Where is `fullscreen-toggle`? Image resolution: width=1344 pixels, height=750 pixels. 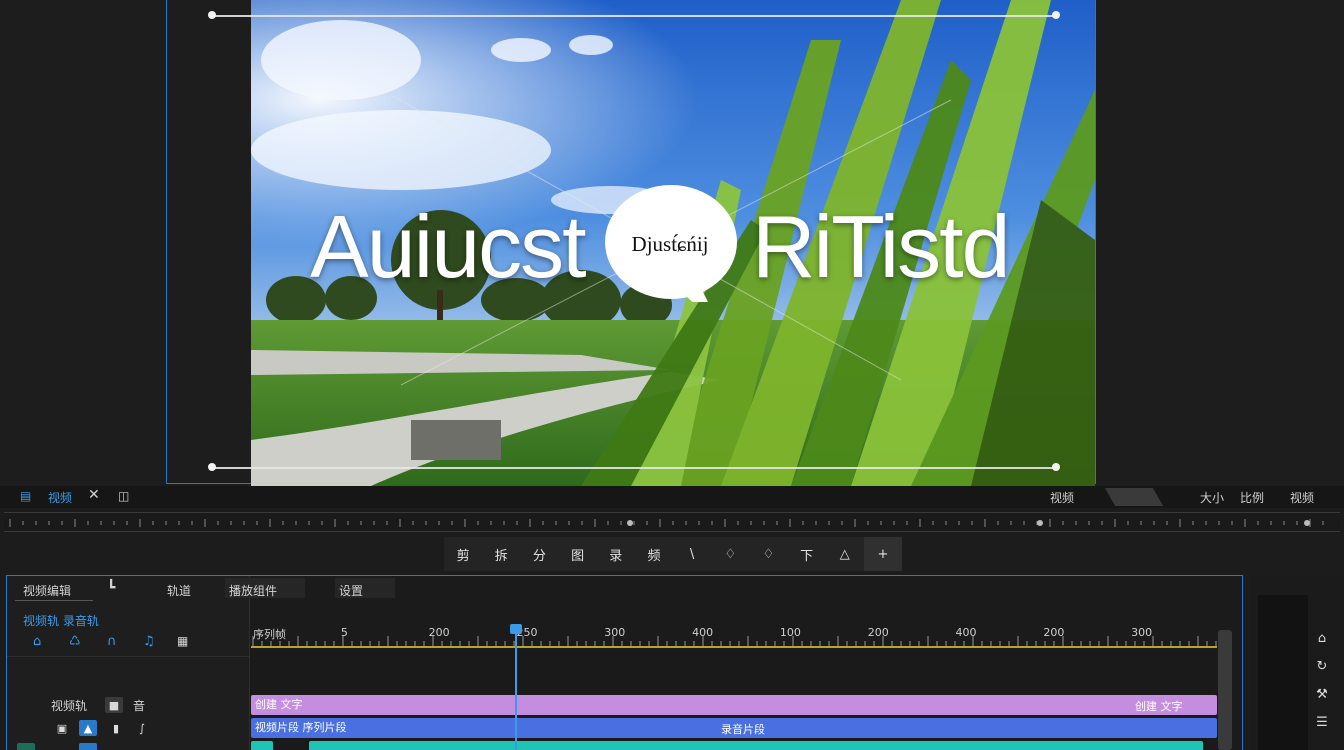
fullscreen-toggle is located at coordinates (1134, 497).